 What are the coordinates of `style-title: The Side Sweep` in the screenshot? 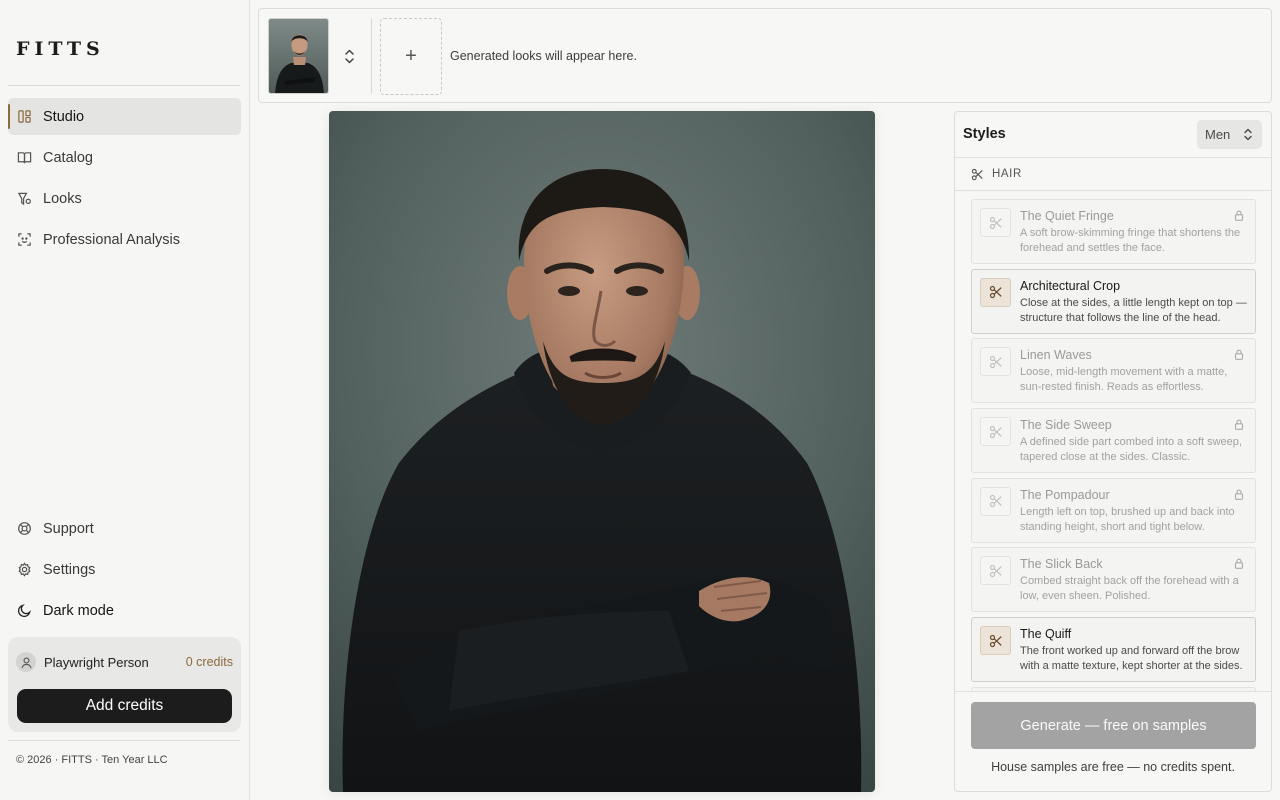 It's located at (1066, 425).